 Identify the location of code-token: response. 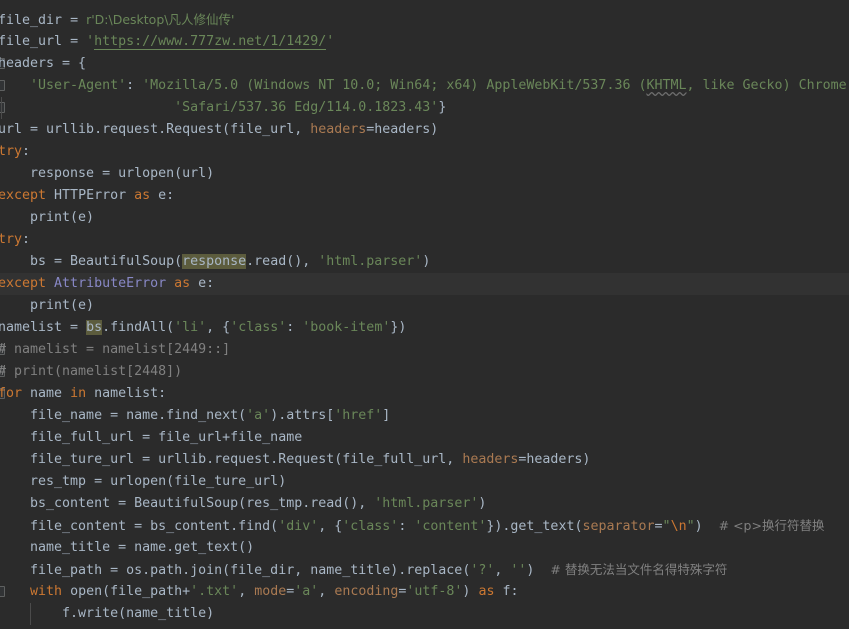
(214, 261).